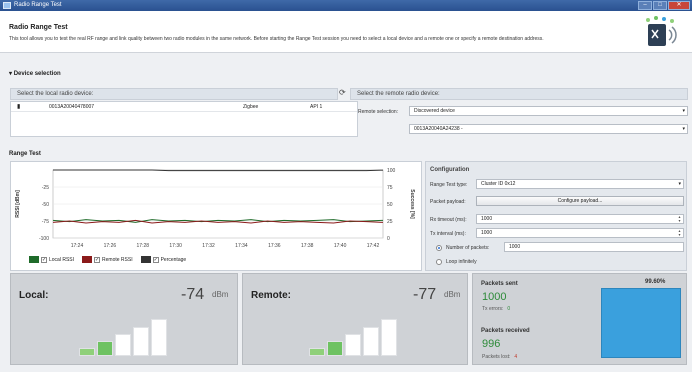 This screenshot has height=372, width=692. What do you see at coordinates (439, 262) in the screenshot?
I see `loop-infinitely-radio` at bounding box center [439, 262].